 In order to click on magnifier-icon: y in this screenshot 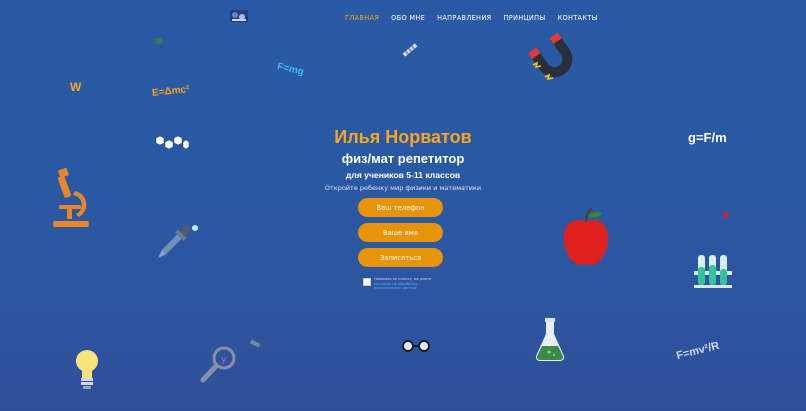, I will do `click(218, 364)`.